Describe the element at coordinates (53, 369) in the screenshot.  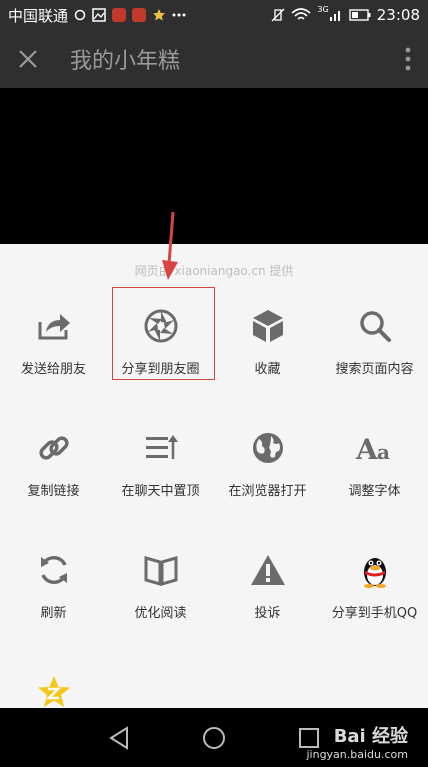
I see `share-item-label: 发送给朋友` at that location.